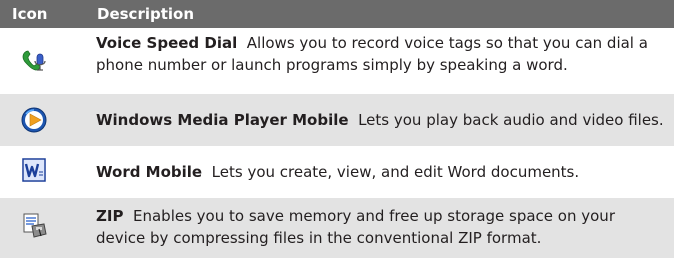  What do you see at coordinates (34, 226) in the screenshot?
I see `zip-icon` at bounding box center [34, 226].